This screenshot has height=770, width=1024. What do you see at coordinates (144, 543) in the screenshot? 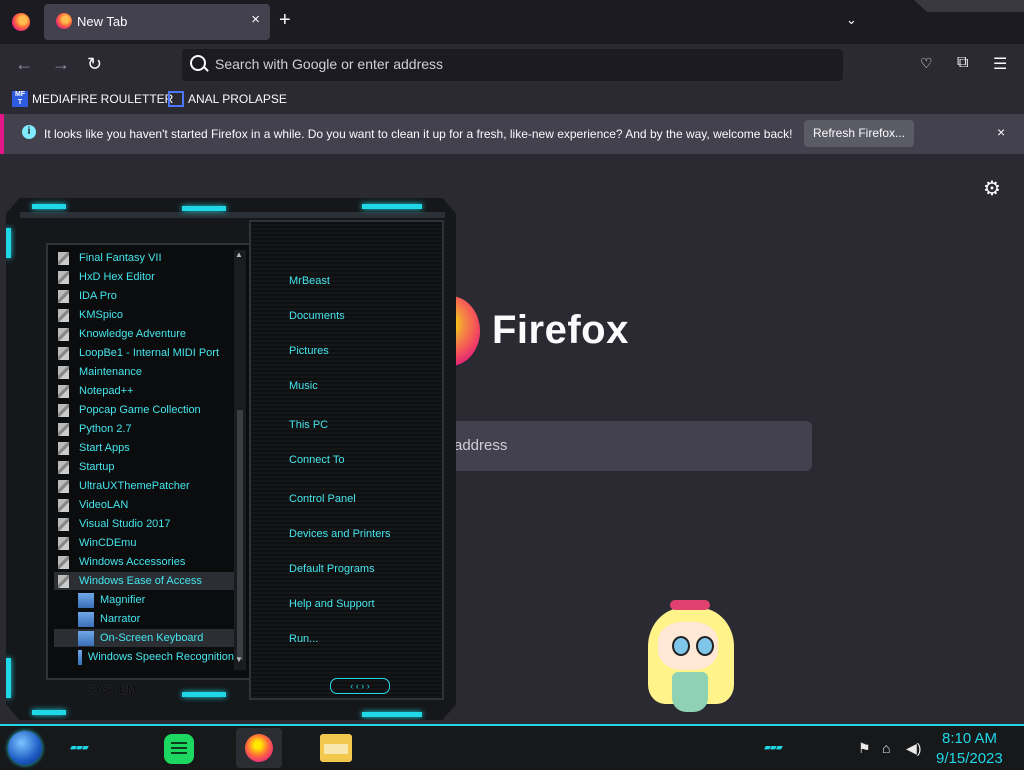
I see `program-item: WinCDEmu` at bounding box center [144, 543].